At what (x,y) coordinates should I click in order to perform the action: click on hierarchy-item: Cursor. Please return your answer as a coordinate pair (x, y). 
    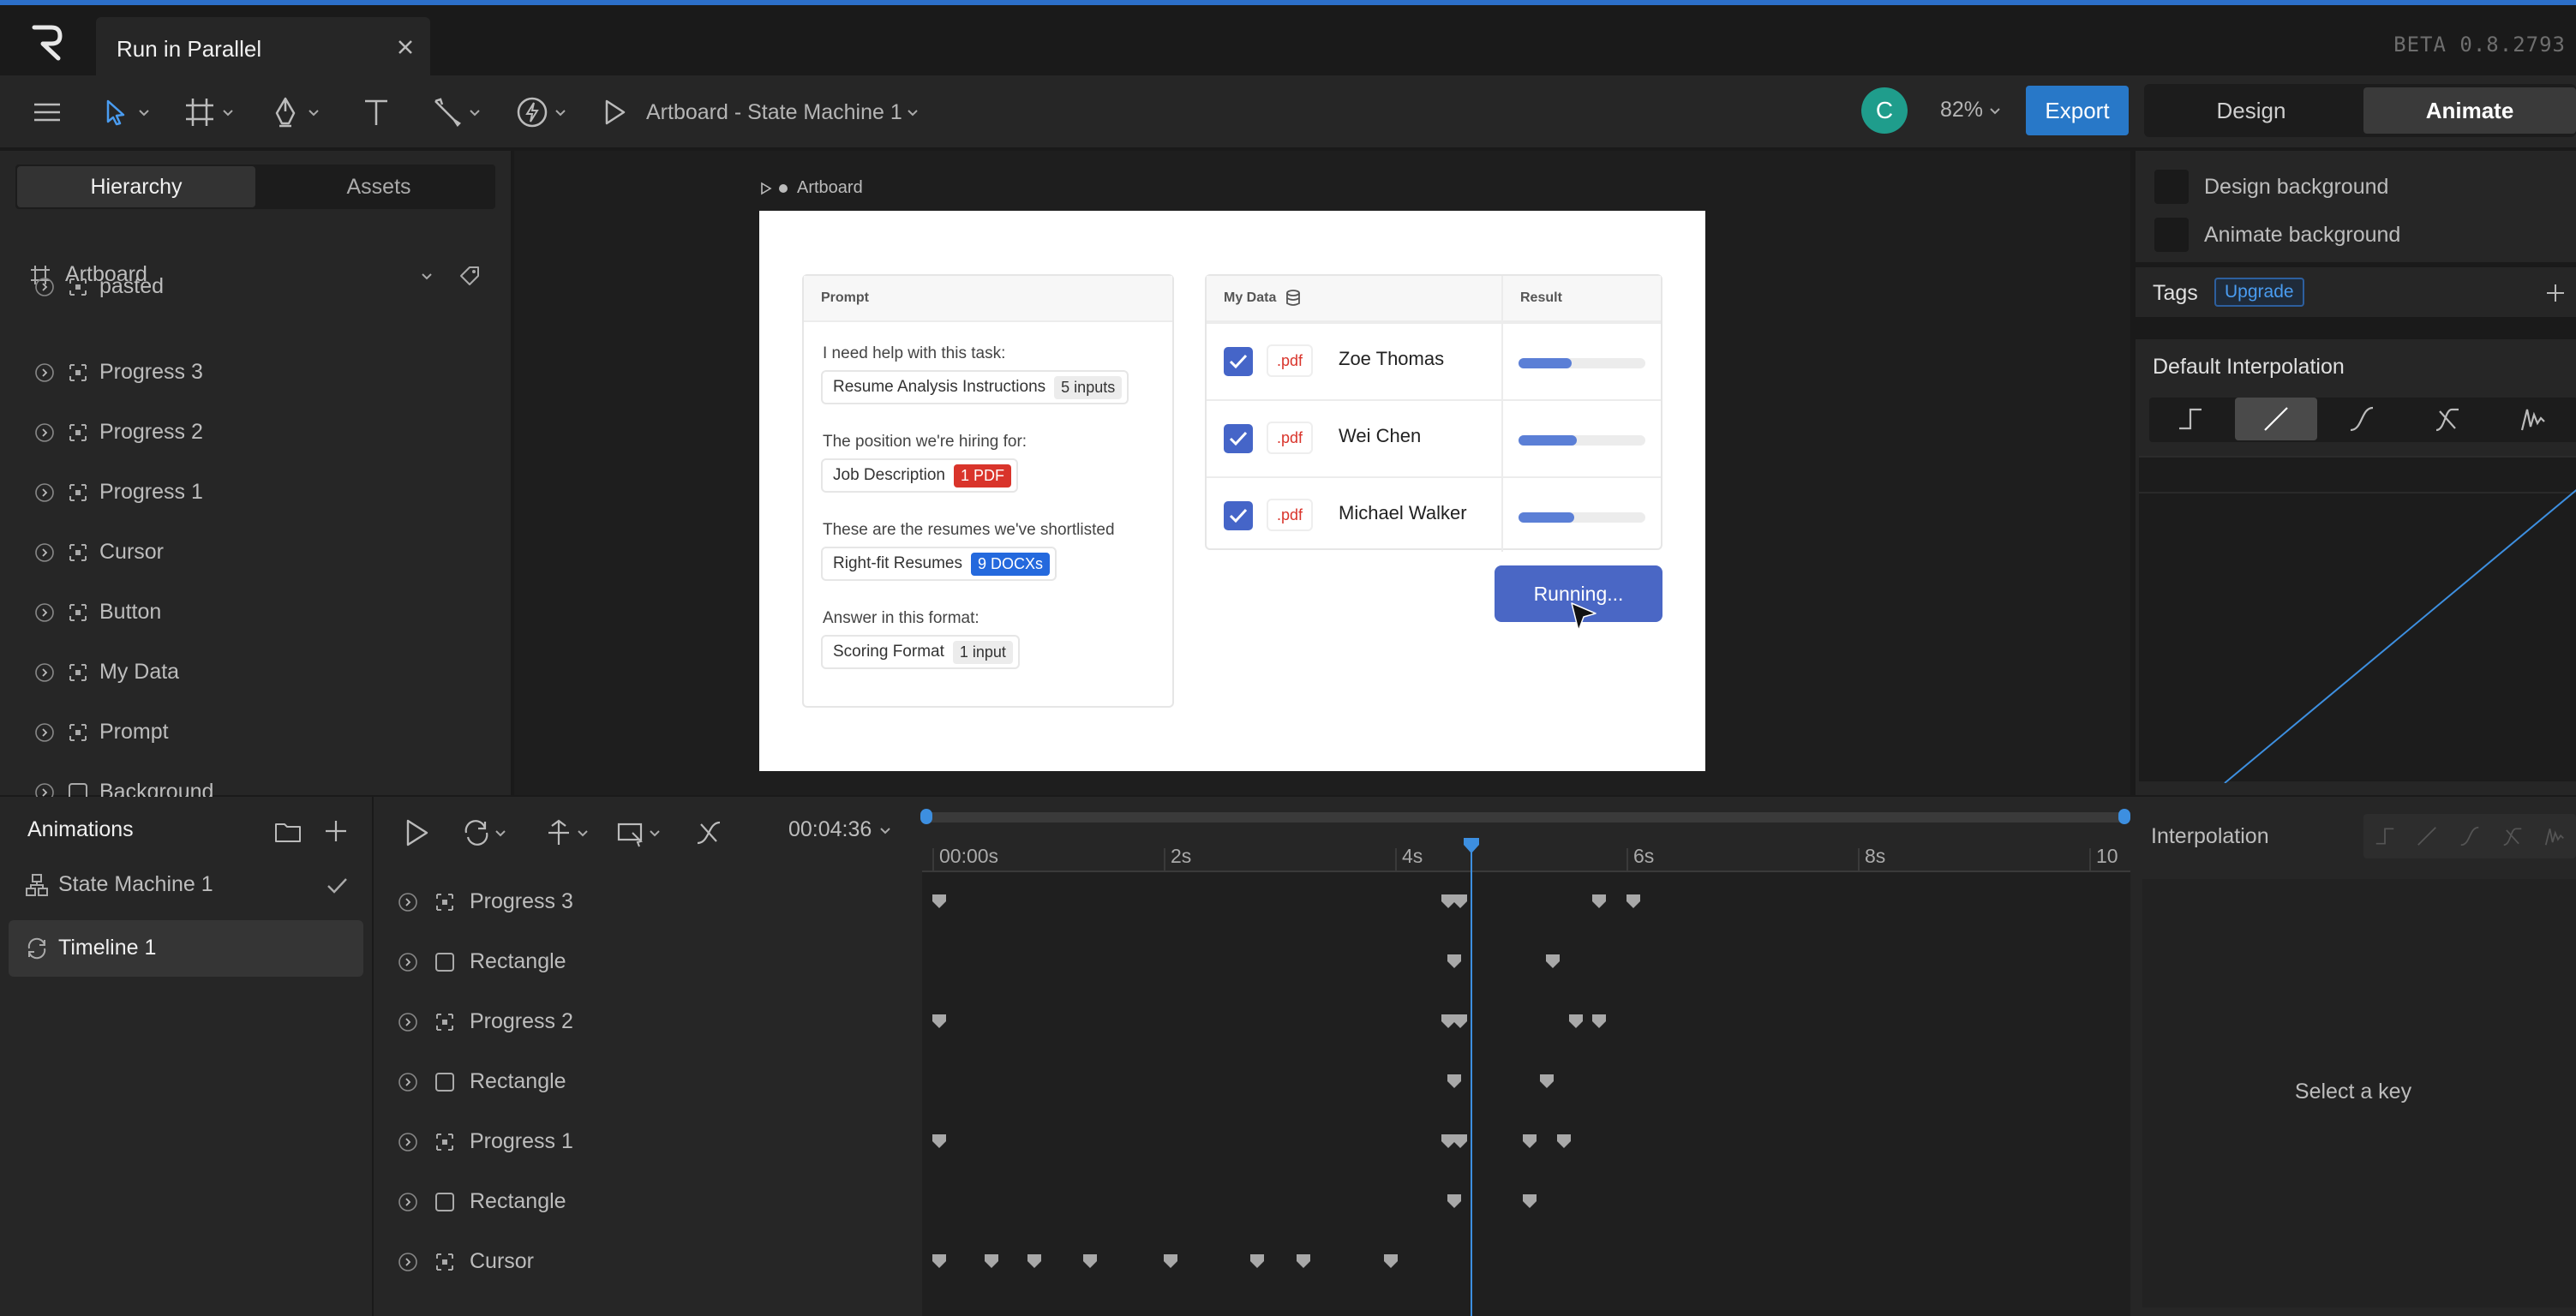
    Looking at the image, I should click on (255, 553).